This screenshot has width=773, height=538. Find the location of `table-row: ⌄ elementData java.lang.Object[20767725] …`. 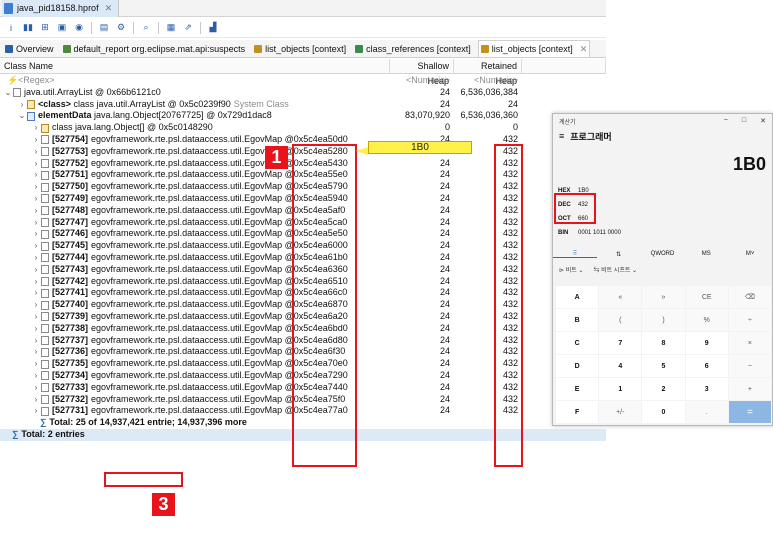

table-row: ⌄ elementData java.lang.Object[20767725] … is located at coordinates (303, 116).